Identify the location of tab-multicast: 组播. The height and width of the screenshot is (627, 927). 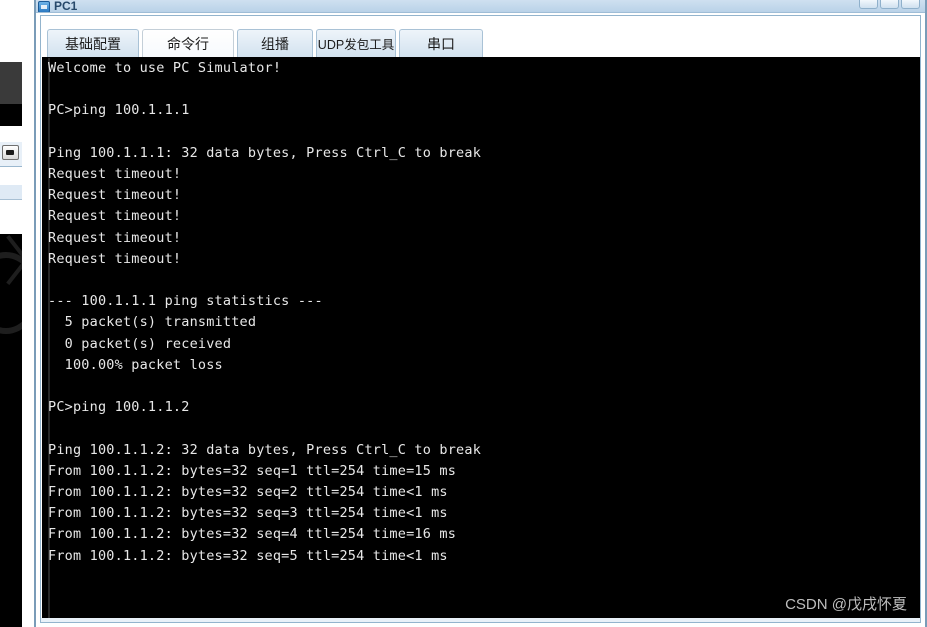
(275, 43).